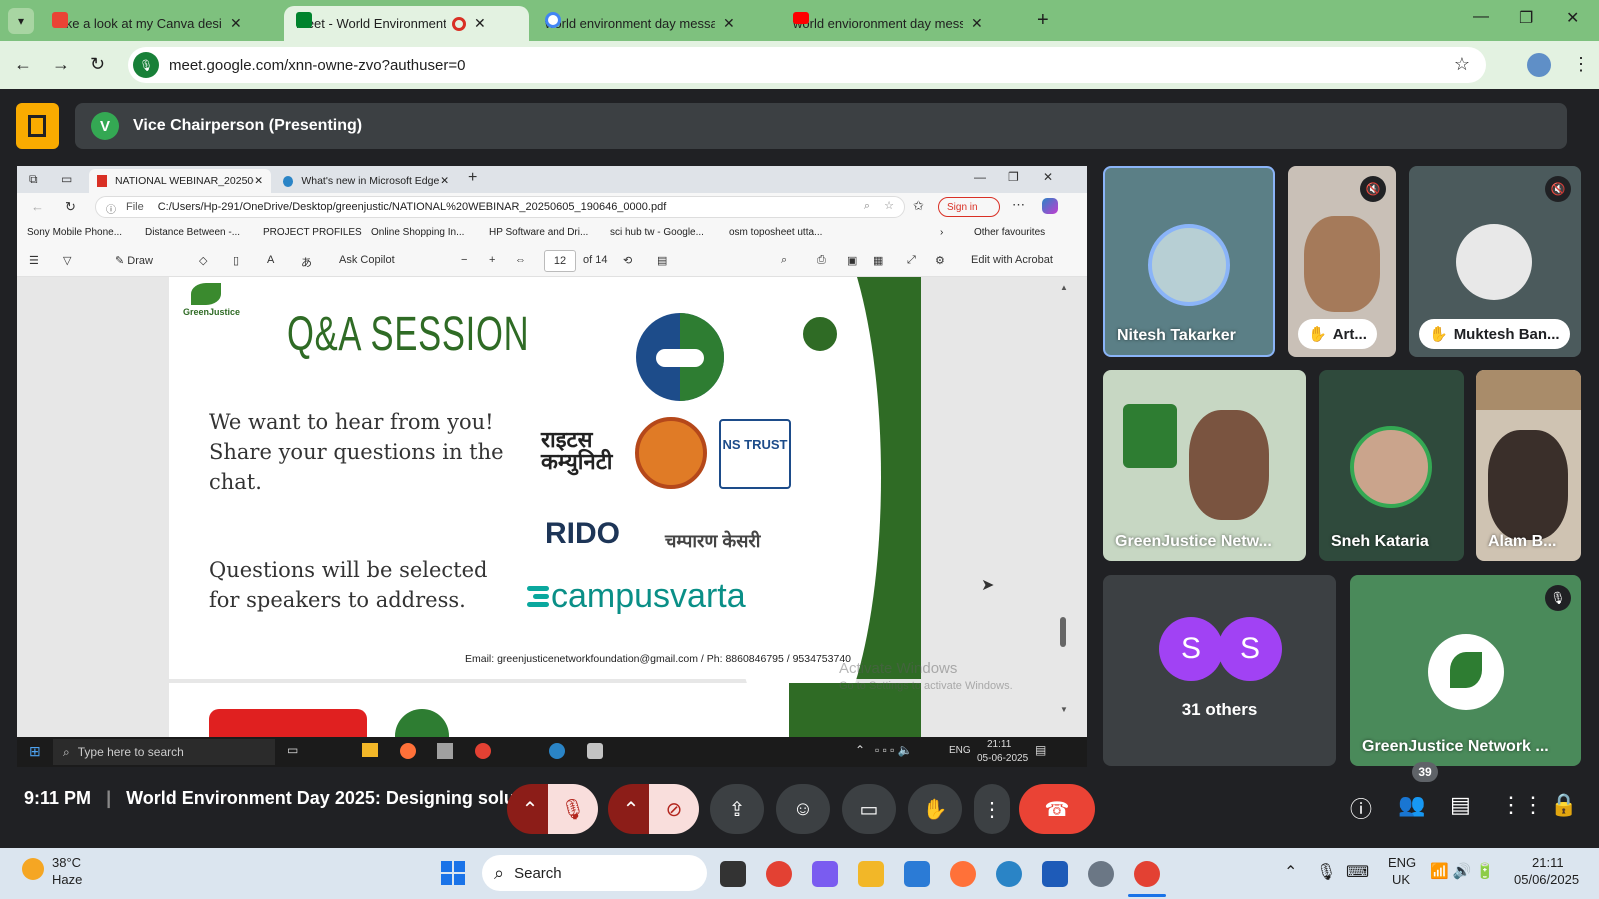 The width and height of the screenshot is (1599, 899). I want to click on tab-search-button: ▾, so click(21, 21).